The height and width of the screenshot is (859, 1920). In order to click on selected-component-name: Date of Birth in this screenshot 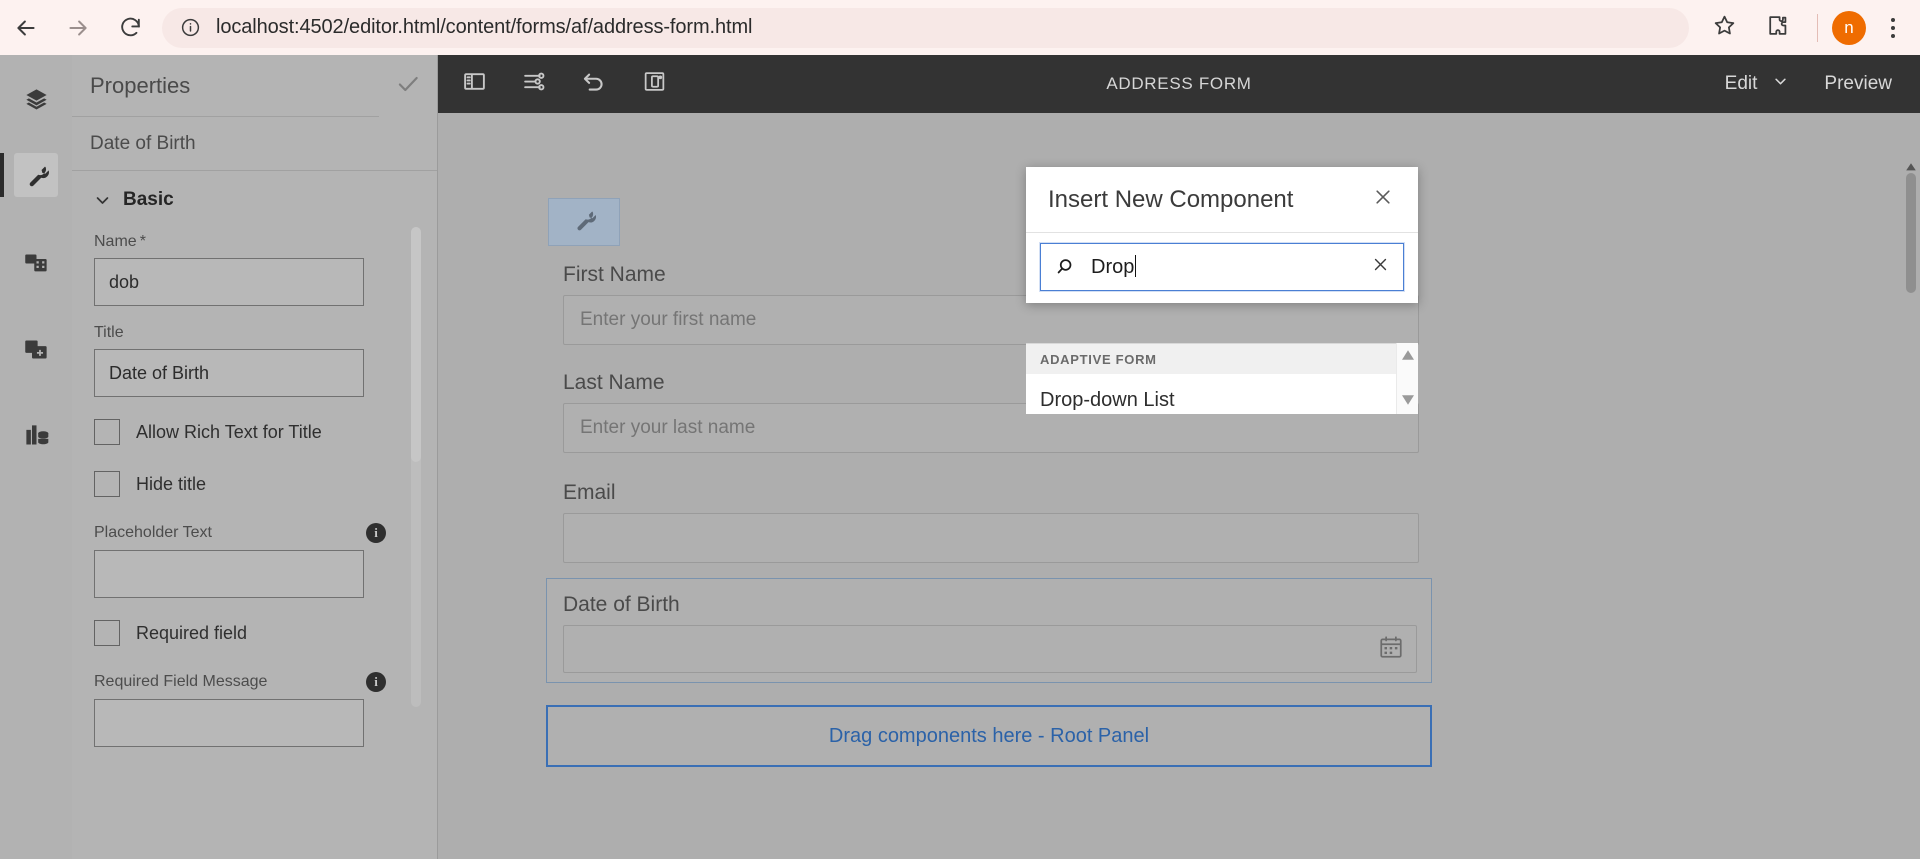, I will do `click(254, 144)`.